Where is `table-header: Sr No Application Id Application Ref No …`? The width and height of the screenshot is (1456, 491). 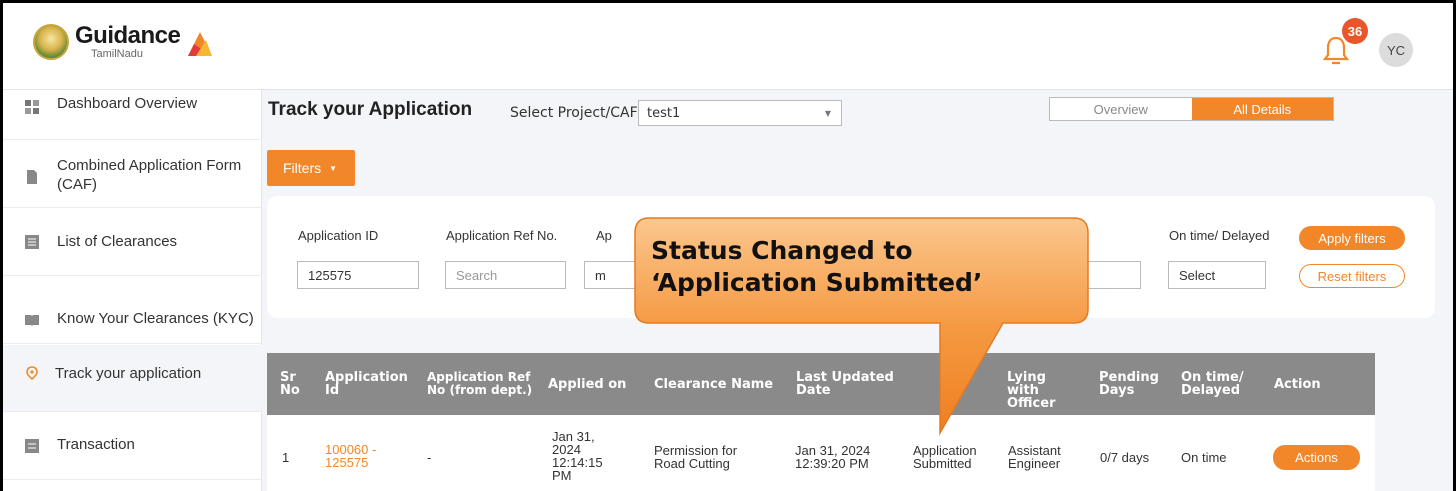
table-header: Sr No Application Id Application Ref No … is located at coordinates (821, 384).